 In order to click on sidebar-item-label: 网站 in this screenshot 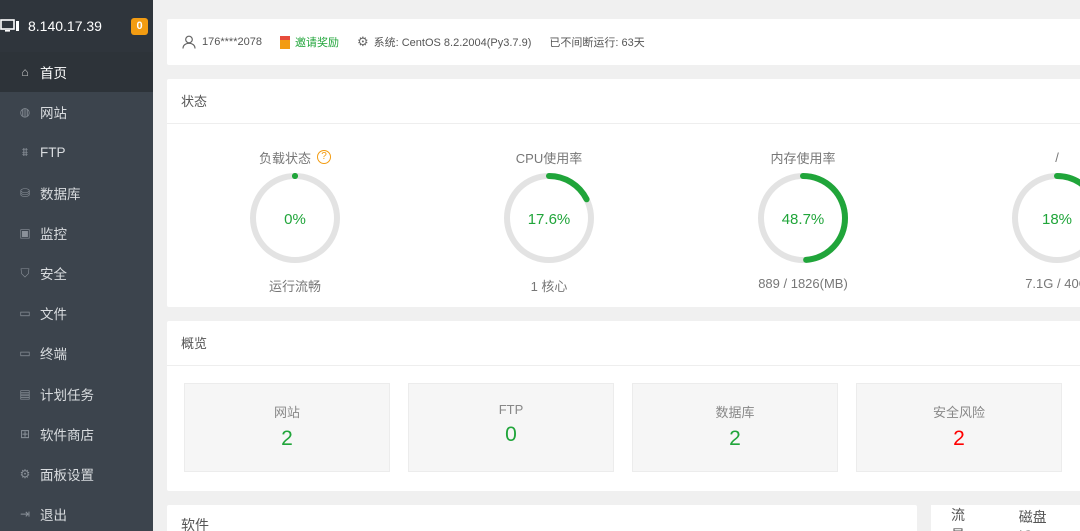, I will do `click(53, 114)`.